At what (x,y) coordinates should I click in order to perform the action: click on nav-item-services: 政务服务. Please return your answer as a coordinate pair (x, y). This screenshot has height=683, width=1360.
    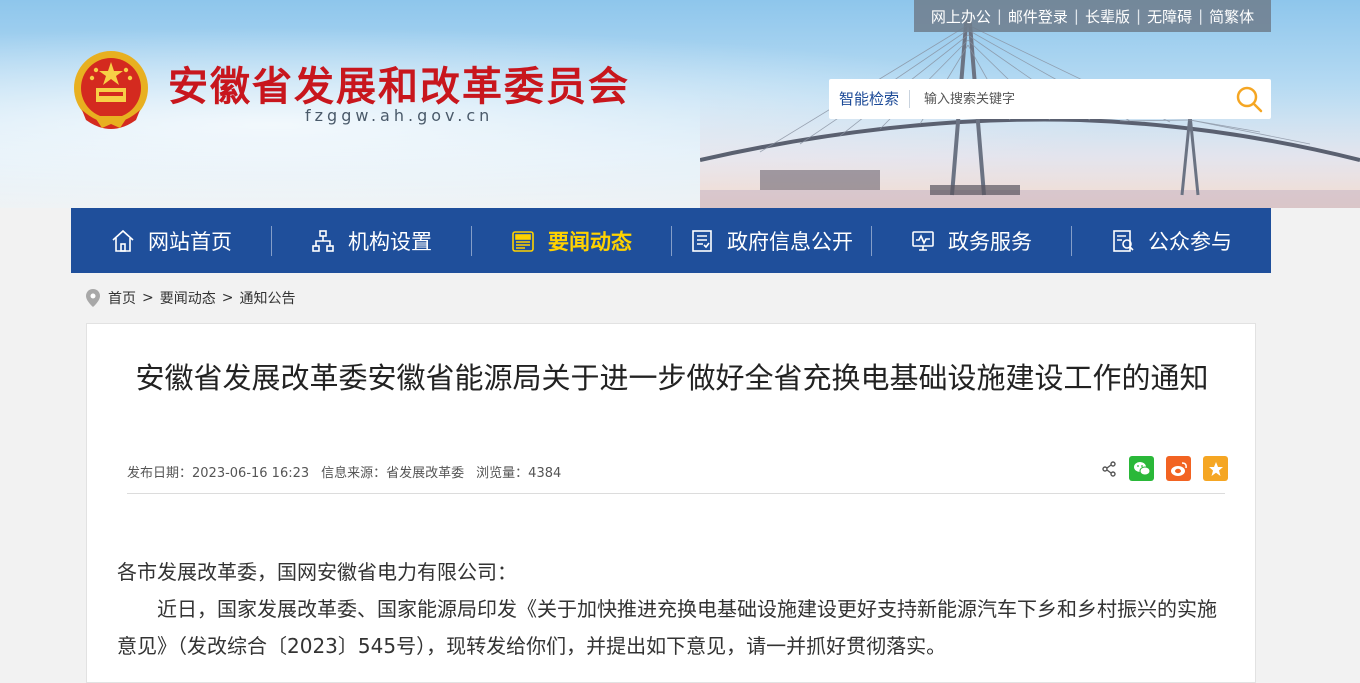
    Looking at the image, I should click on (971, 240).